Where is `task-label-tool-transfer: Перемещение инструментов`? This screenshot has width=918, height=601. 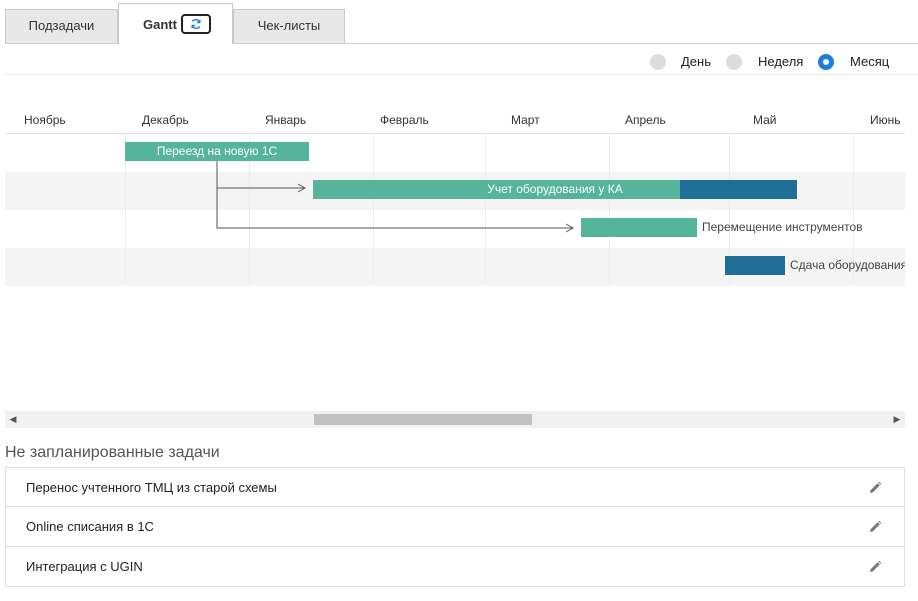
task-label-tool-transfer: Перемещение инструментов is located at coordinates (782, 227).